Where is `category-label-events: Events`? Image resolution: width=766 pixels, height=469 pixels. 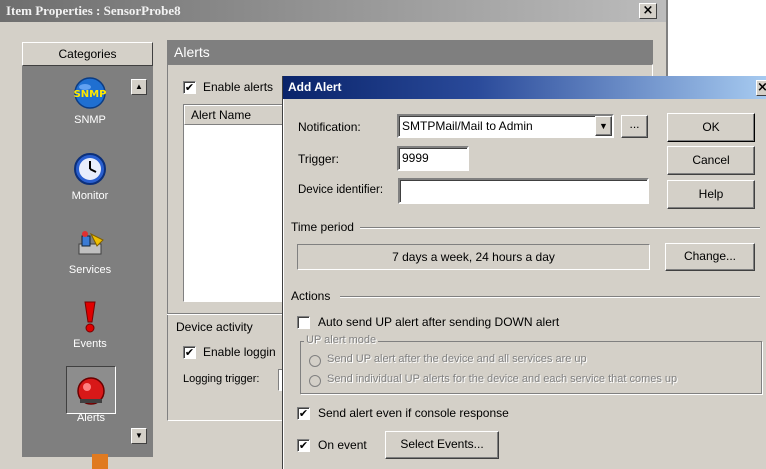
category-label-events: Events is located at coordinates (90, 344).